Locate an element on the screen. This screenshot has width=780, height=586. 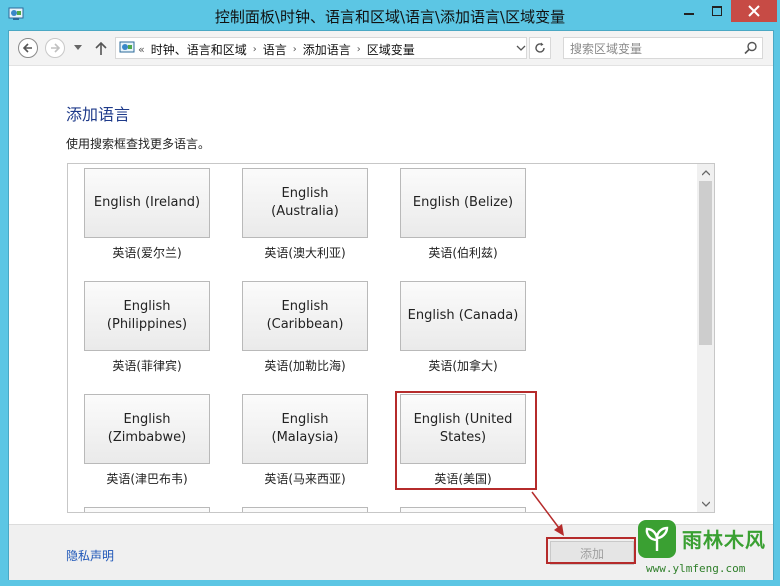
language-tile: English (Ireland) 英语(爱尔兰) is located at coordinates (147, 214).